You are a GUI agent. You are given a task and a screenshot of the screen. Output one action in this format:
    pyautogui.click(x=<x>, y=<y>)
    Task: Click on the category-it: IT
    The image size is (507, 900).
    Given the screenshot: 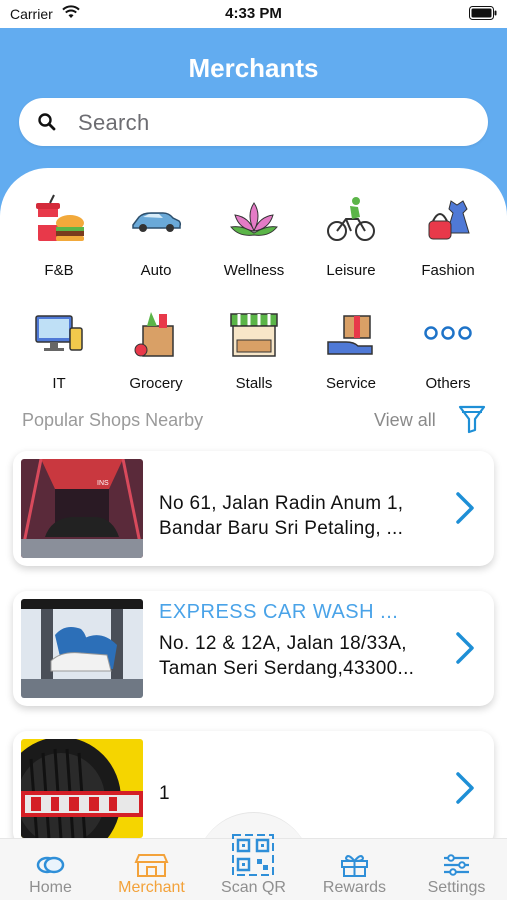 What is the action you would take?
    pyautogui.click(x=59, y=349)
    